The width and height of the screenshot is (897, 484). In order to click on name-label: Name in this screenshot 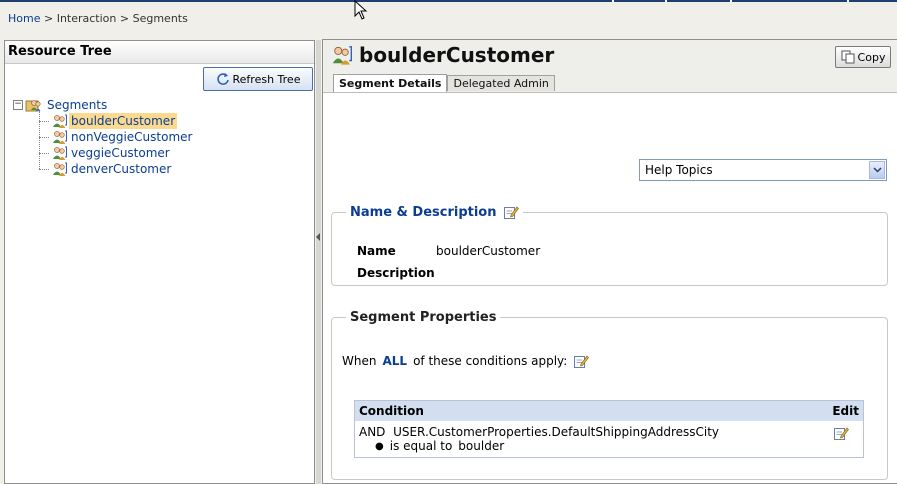, I will do `click(376, 251)`.